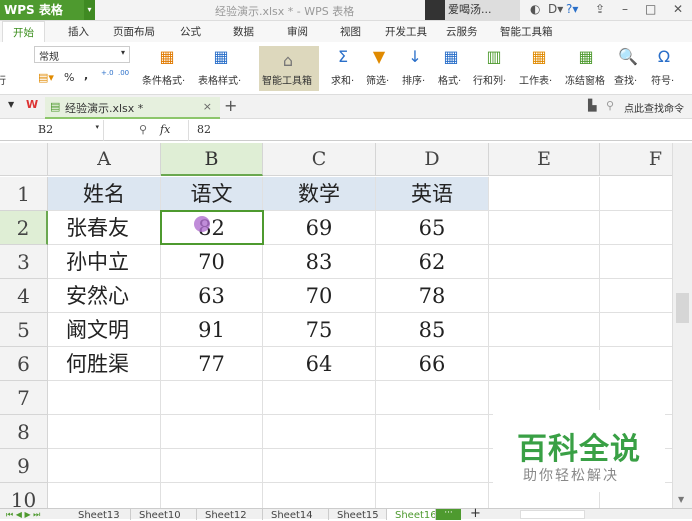 The width and height of the screenshot is (692, 521). Describe the element at coordinates (52, 130) in the screenshot. I see `name-box: B2 ▾` at that location.